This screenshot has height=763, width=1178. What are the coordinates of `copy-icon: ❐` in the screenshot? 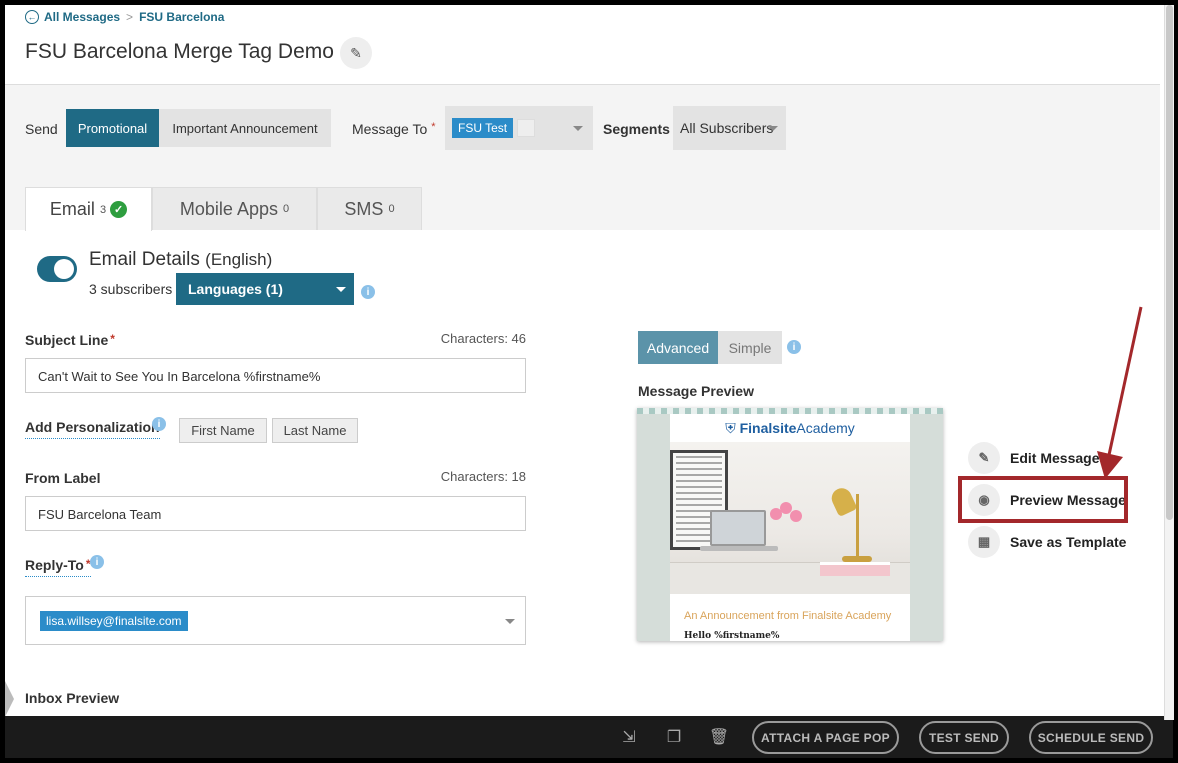 It's located at (674, 737).